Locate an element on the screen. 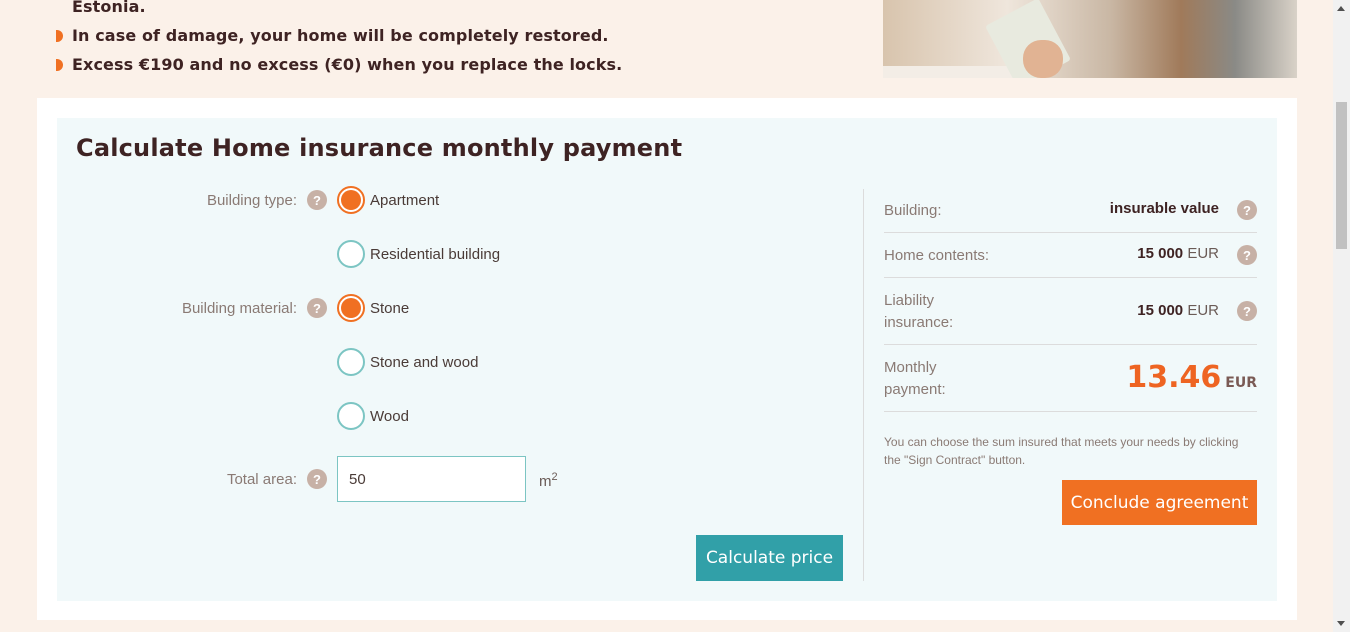 The height and width of the screenshot is (632, 1350). monthly-currency: EUR is located at coordinates (1241, 383).